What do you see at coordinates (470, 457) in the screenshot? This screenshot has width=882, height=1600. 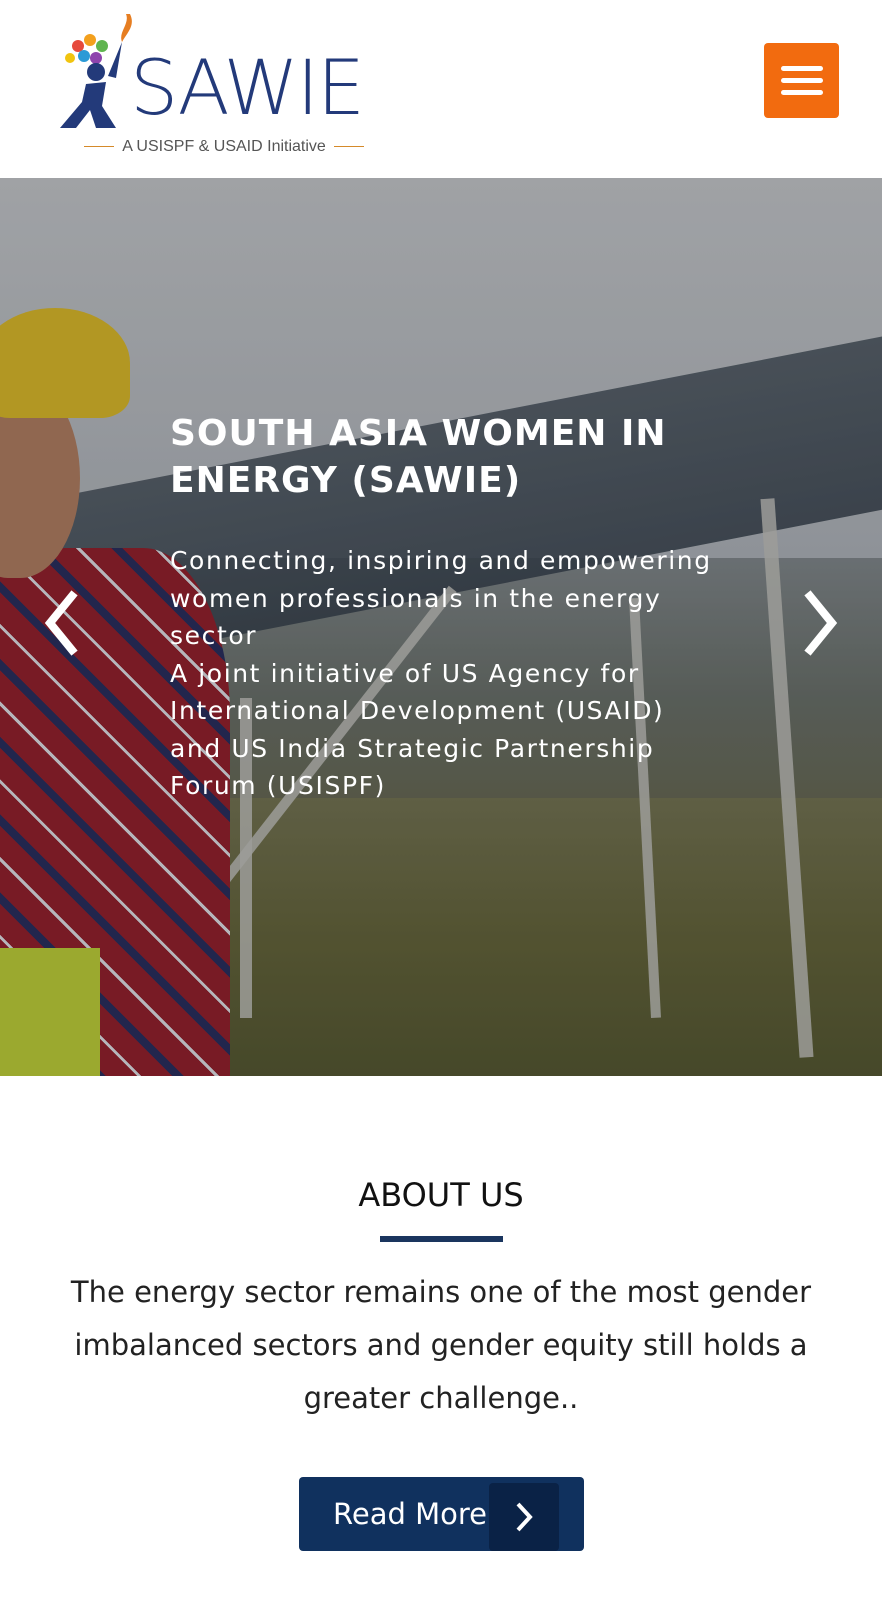 I see `hero-title: SOUTH ASIA WOMEN IN ENERGY (SAWIE)` at bounding box center [470, 457].